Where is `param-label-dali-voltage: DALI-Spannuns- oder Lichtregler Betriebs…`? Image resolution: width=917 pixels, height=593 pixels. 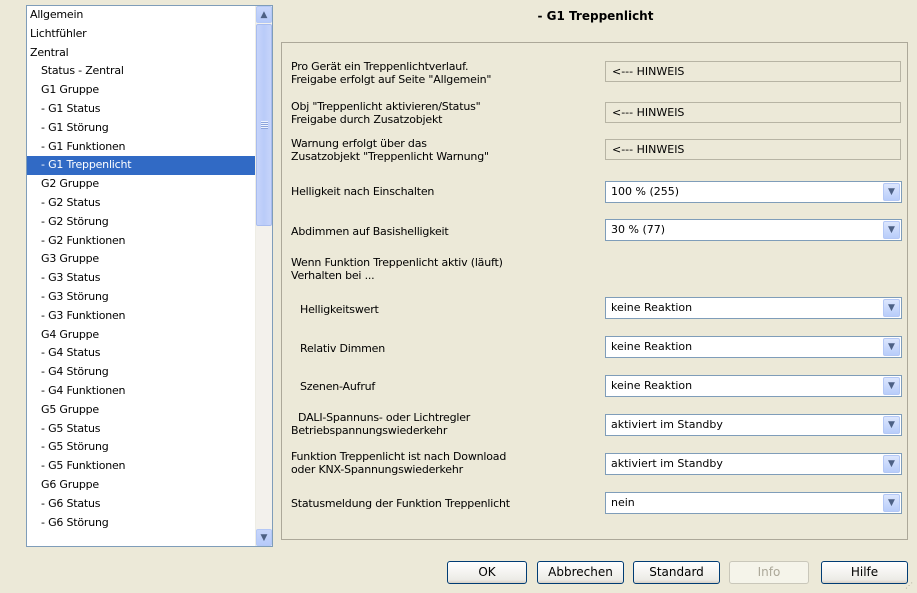 param-label-dali-voltage: DALI-Spannuns- oder Lichtregler Betriebs… is located at coordinates (444, 424).